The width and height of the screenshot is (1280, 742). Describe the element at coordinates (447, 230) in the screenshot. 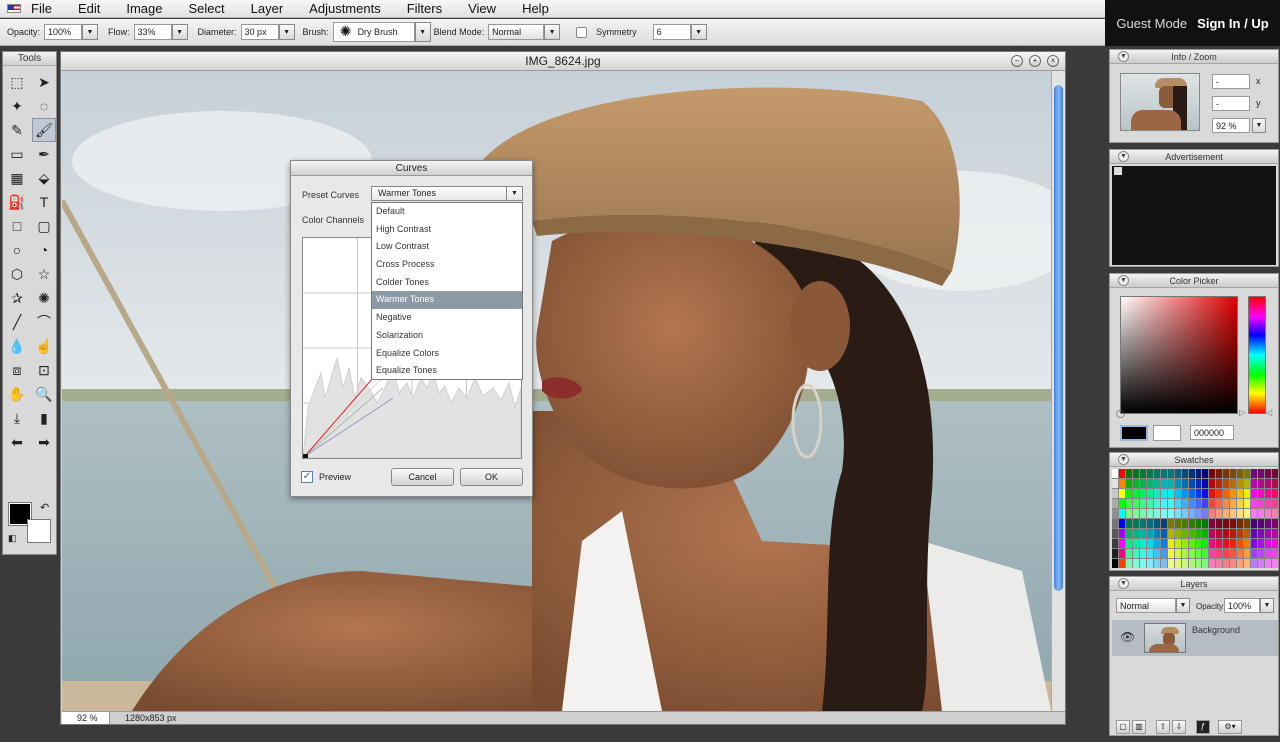

I see `preset-option: High Contrast` at that location.